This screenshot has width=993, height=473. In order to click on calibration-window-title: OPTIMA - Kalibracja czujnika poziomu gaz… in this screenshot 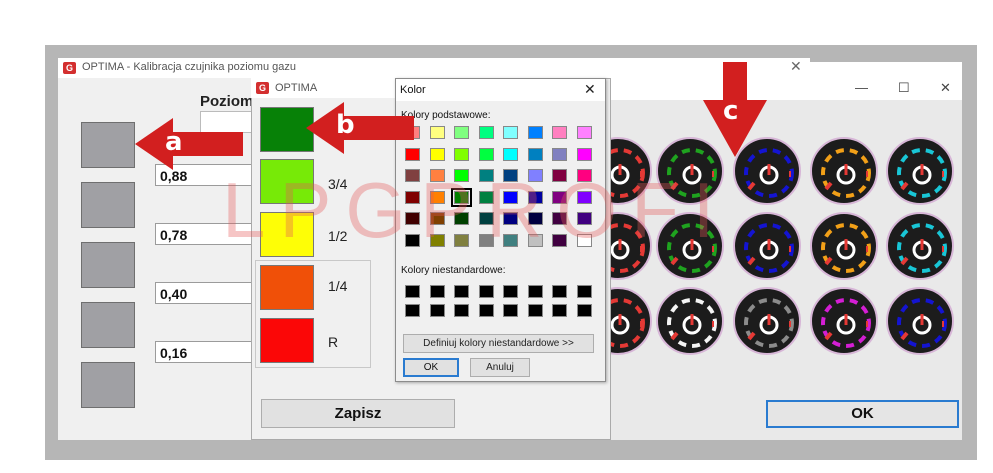, I will do `click(189, 67)`.